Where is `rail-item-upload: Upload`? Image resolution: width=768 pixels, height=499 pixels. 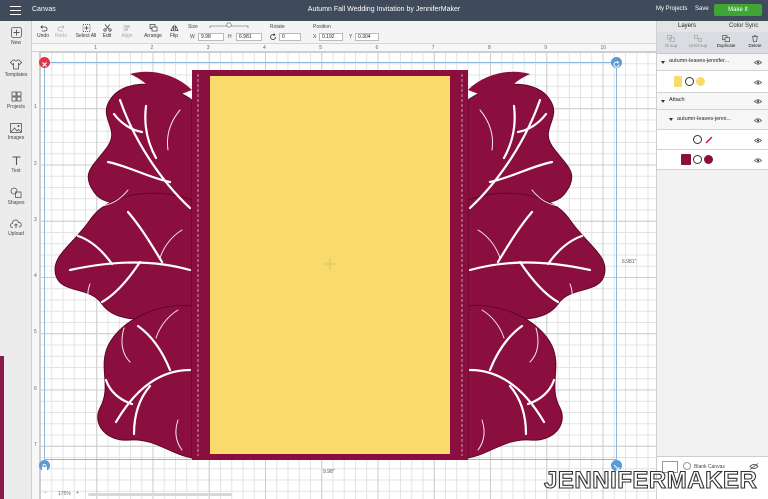 rail-item-upload: Upload is located at coordinates (16, 228).